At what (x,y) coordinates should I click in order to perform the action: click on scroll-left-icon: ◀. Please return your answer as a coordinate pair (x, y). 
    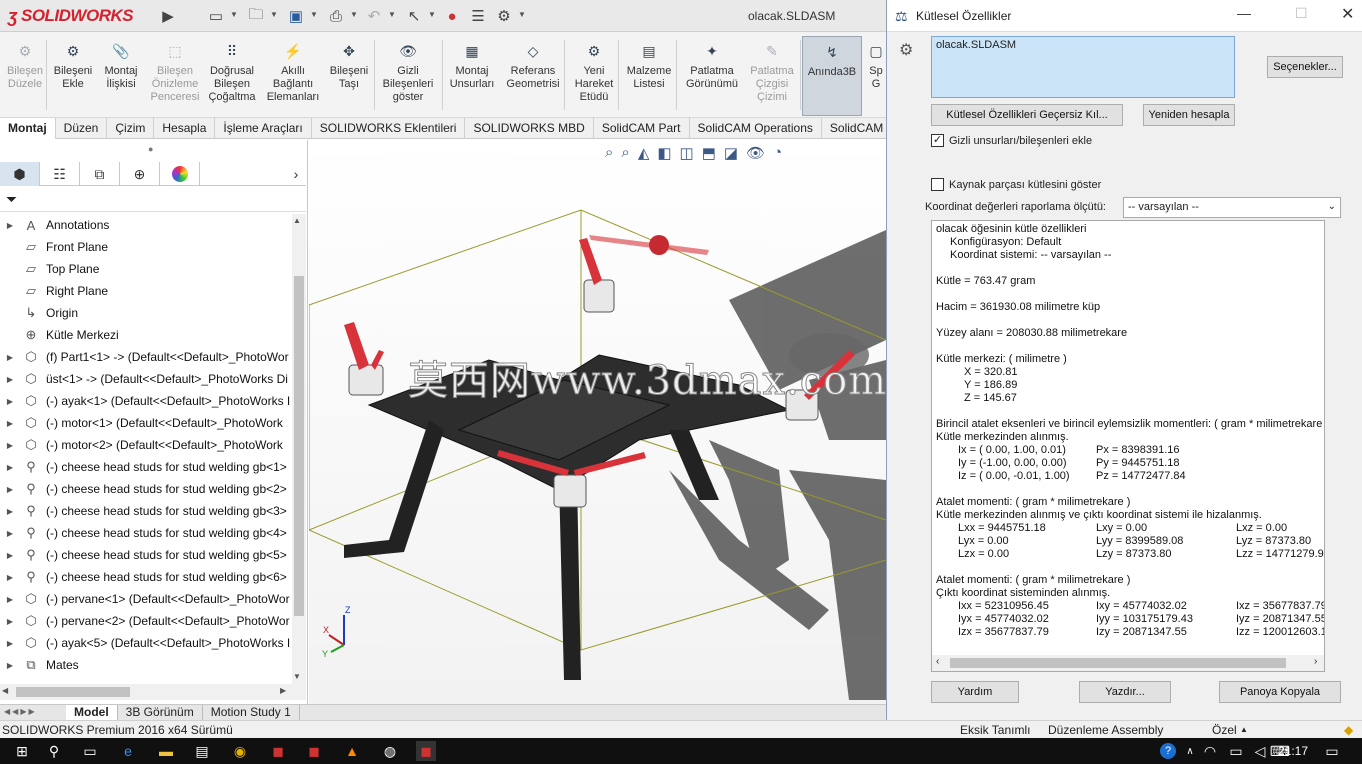
    Looking at the image, I should click on (5, 690).